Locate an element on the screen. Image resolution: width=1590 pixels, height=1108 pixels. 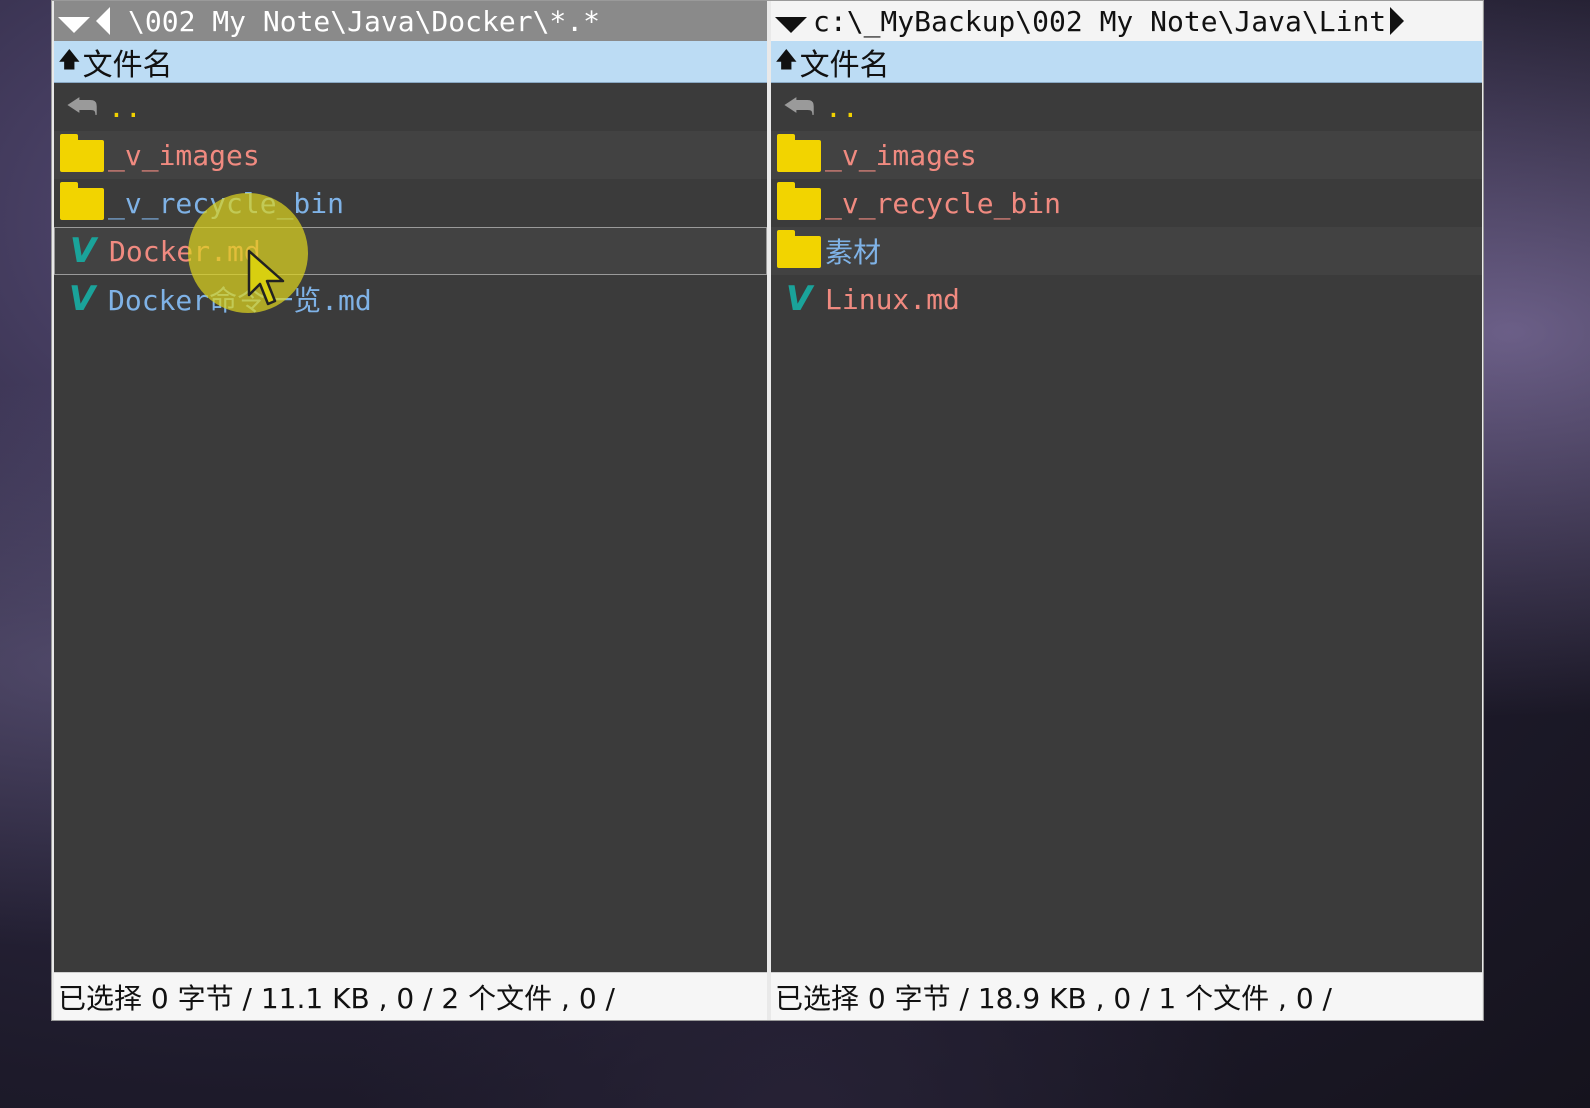
list-item-file: V Linux.md is located at coordinates (1126, 299).